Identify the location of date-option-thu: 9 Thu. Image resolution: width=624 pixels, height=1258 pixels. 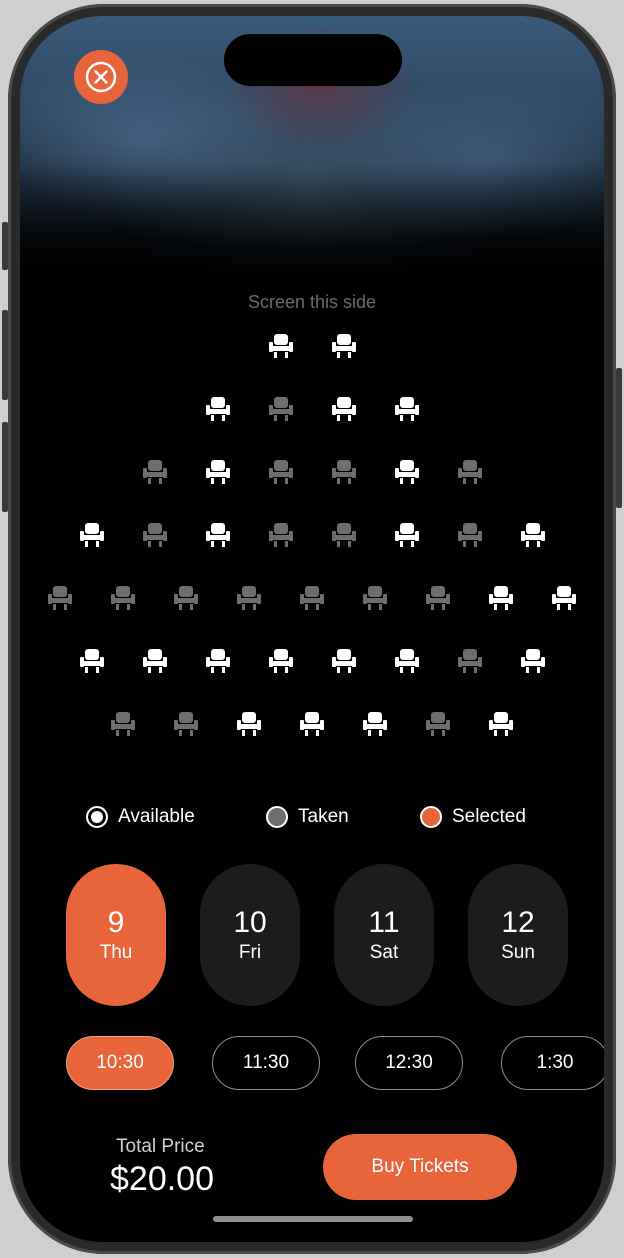
(116, 935).